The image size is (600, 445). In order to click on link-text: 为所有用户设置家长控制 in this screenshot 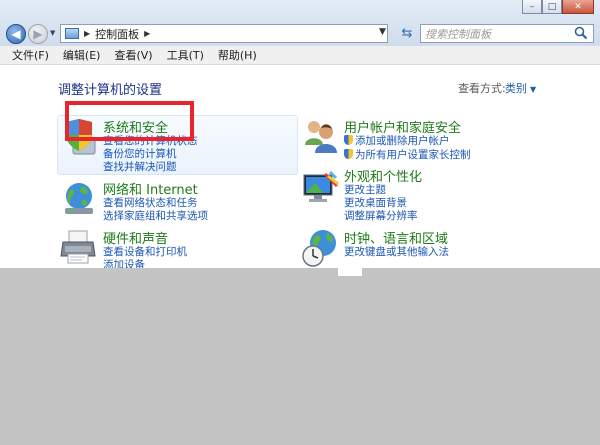, I will do `click(413, 155)`.